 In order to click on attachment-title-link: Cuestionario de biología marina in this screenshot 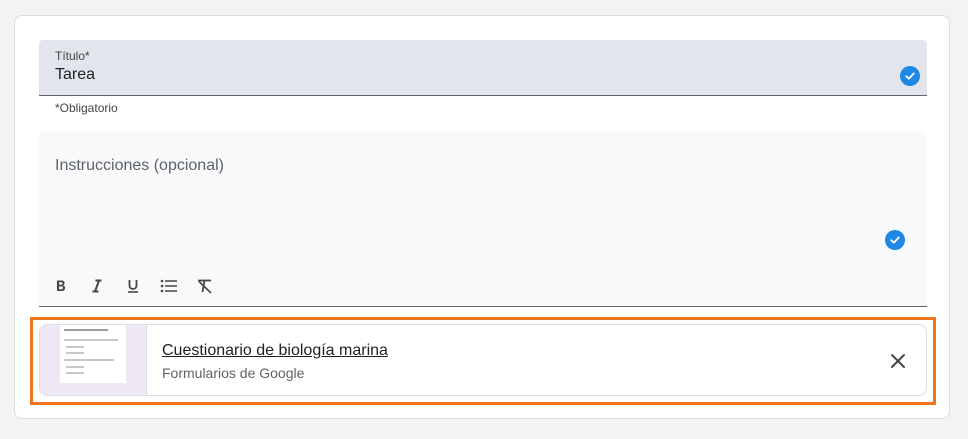, I will do `click(275, 351)`.